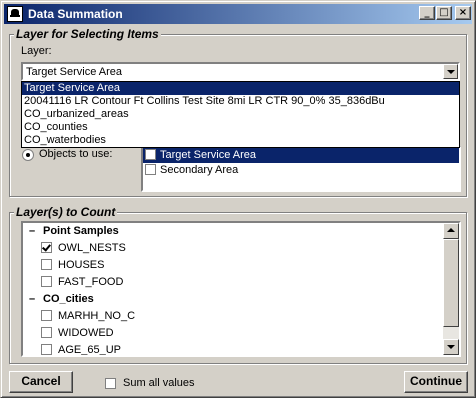  I want to click on tree-label: Point Samples, so click(81, 231).